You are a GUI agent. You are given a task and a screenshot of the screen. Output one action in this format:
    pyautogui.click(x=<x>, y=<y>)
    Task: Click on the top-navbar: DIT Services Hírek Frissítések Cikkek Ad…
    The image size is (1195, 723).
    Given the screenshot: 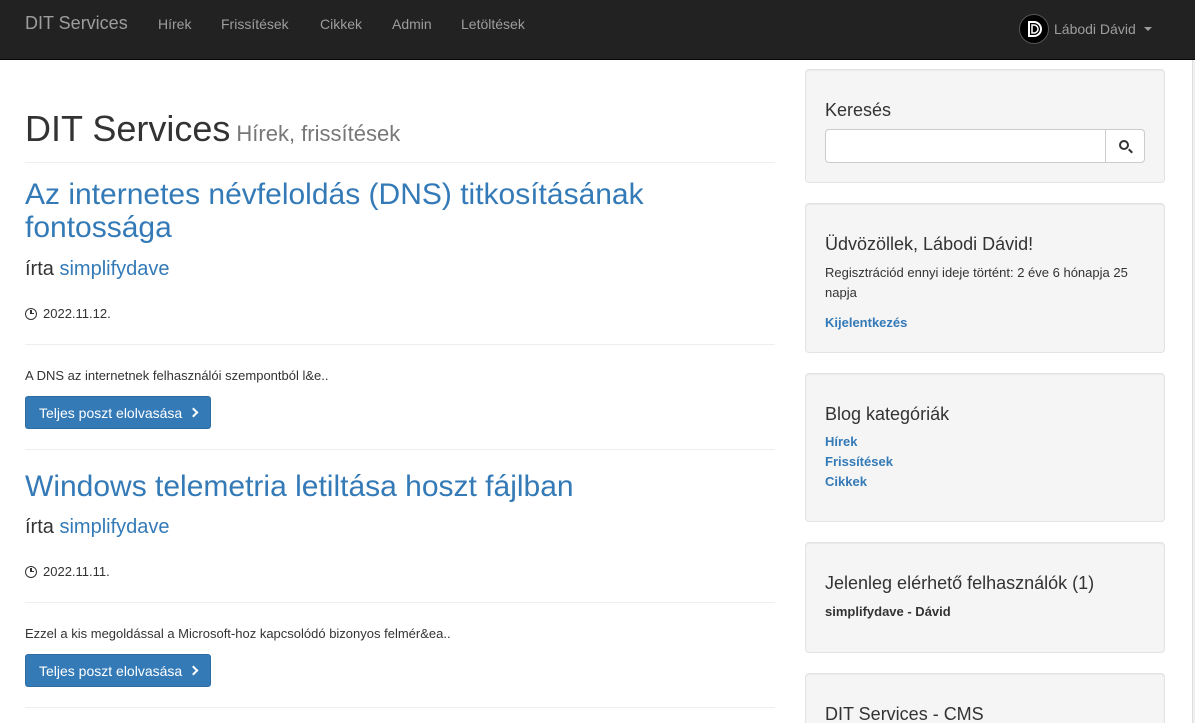 What is the action you would take?
    pyautogui.click(x=597, y=30)
    